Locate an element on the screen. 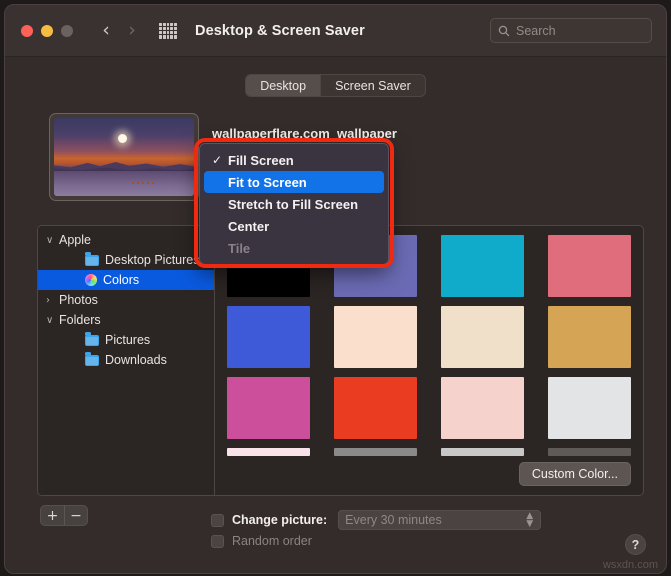 The width and height of the screenshot is (671, 576). add-remove-folder-buttons: + − is located at coordinates (64, 515).